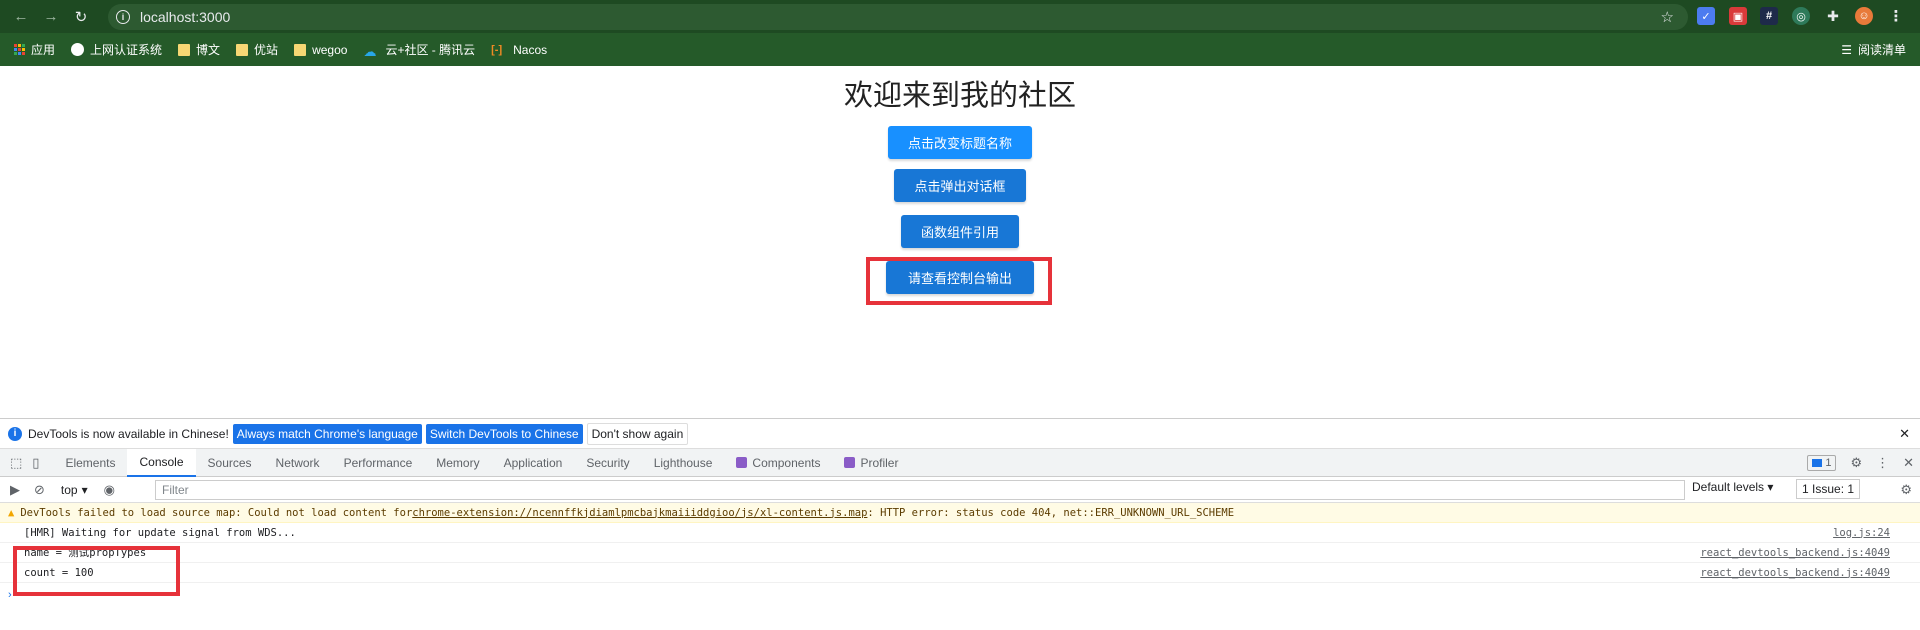 The height and width of the screenshot is (630, 1920). I want to click on issues-label: 1 Issue:, so click(1823, 489).